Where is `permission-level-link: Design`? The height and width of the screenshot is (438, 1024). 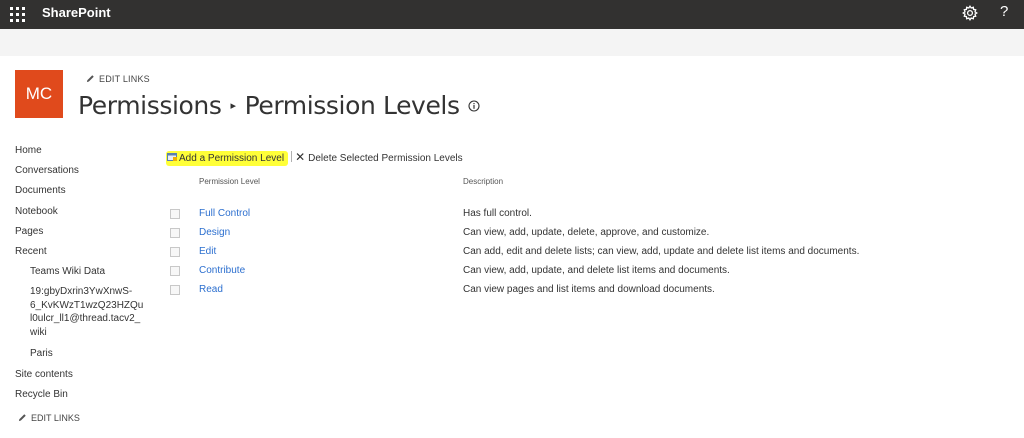
permission-level-link: Design is located at coordinates (214, 232).